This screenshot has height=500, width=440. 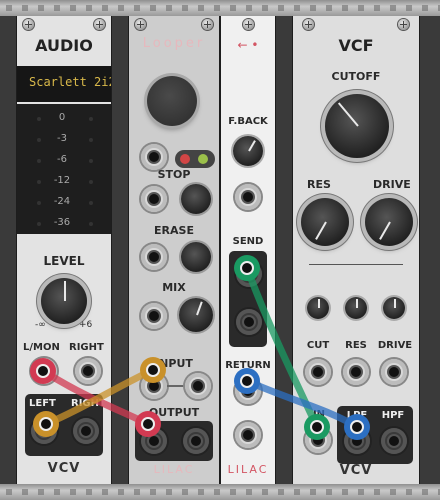 What do you see at coordinates (319, 184) in the screenshot?
I see `res-label: RES` at bounding box center [319, 184].